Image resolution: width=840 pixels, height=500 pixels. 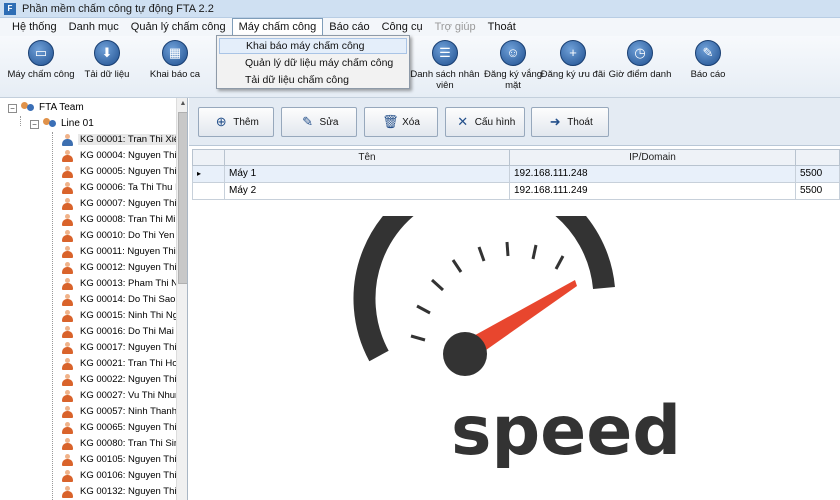 I want to click on menu-may-cham-cong: Máy chấm công, so click(x=277, y=27).